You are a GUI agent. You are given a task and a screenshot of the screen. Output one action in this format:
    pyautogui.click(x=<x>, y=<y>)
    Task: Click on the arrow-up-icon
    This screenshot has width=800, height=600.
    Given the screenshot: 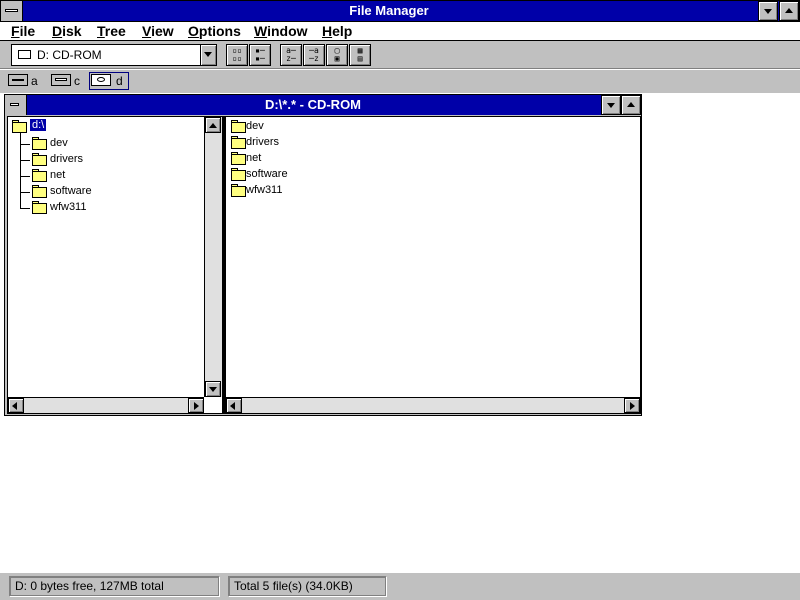 What is the action you would take?
    pyautogui.click(x=213, y=125)
    